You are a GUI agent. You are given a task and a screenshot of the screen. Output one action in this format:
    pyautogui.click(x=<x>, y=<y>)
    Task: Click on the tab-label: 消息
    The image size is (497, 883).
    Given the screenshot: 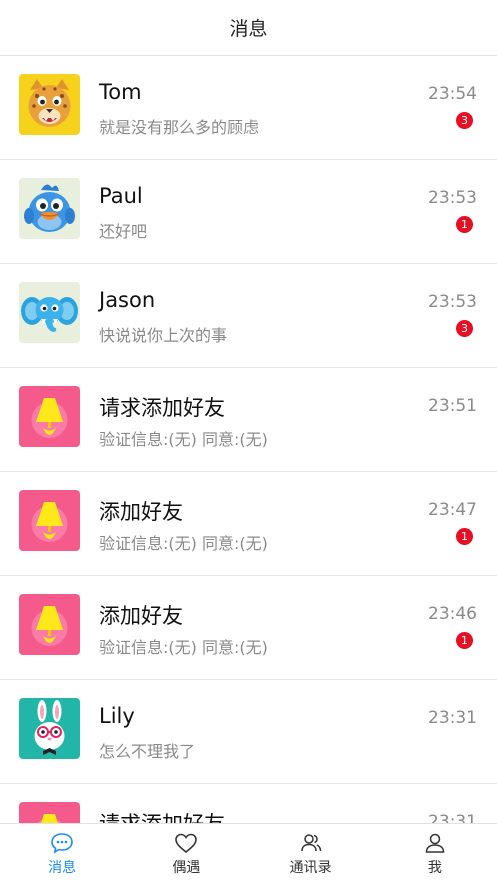 What is the action you would take?
    pyautogui.click(x=62, y=867)
    